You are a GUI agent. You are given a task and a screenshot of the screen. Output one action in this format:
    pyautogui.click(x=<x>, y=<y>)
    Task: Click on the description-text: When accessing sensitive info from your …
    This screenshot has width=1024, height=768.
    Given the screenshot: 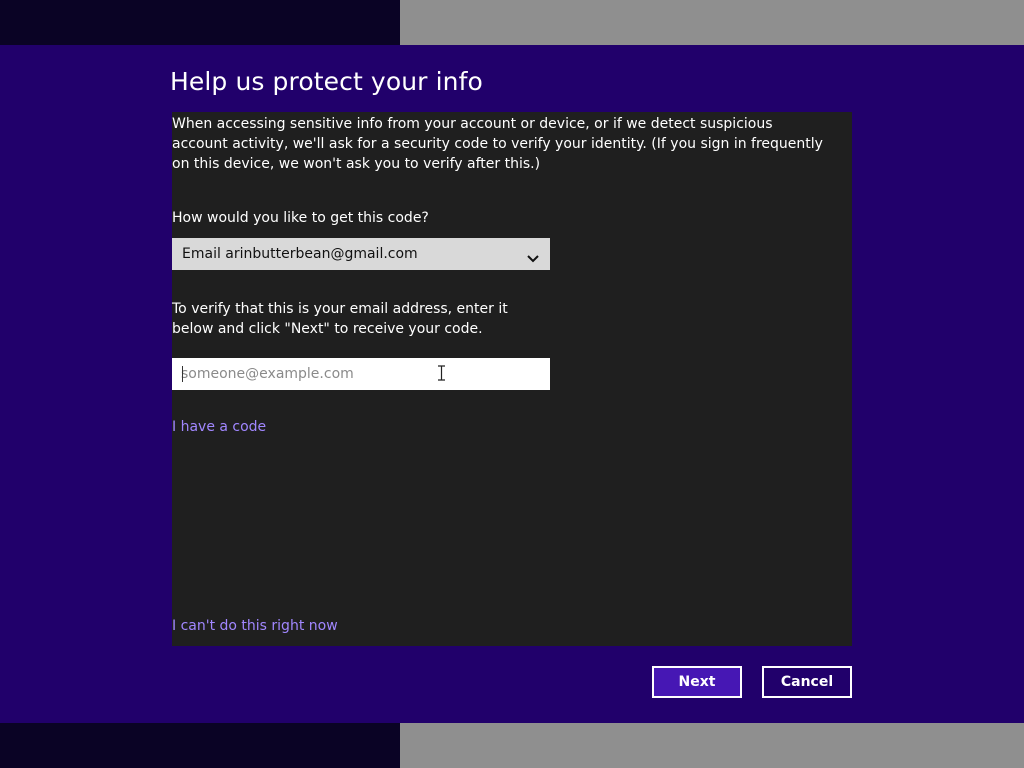 What is the action you would take?
    pyautogui.click(x=497, y=144)
    